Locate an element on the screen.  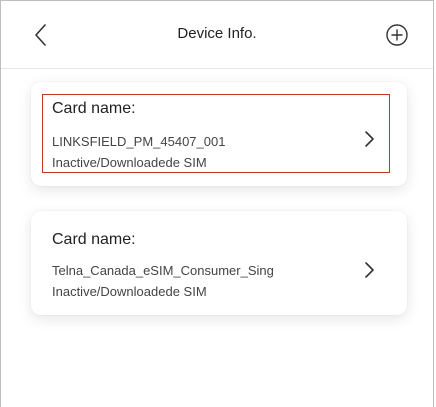
add-button is located at coordinates (397, 35).